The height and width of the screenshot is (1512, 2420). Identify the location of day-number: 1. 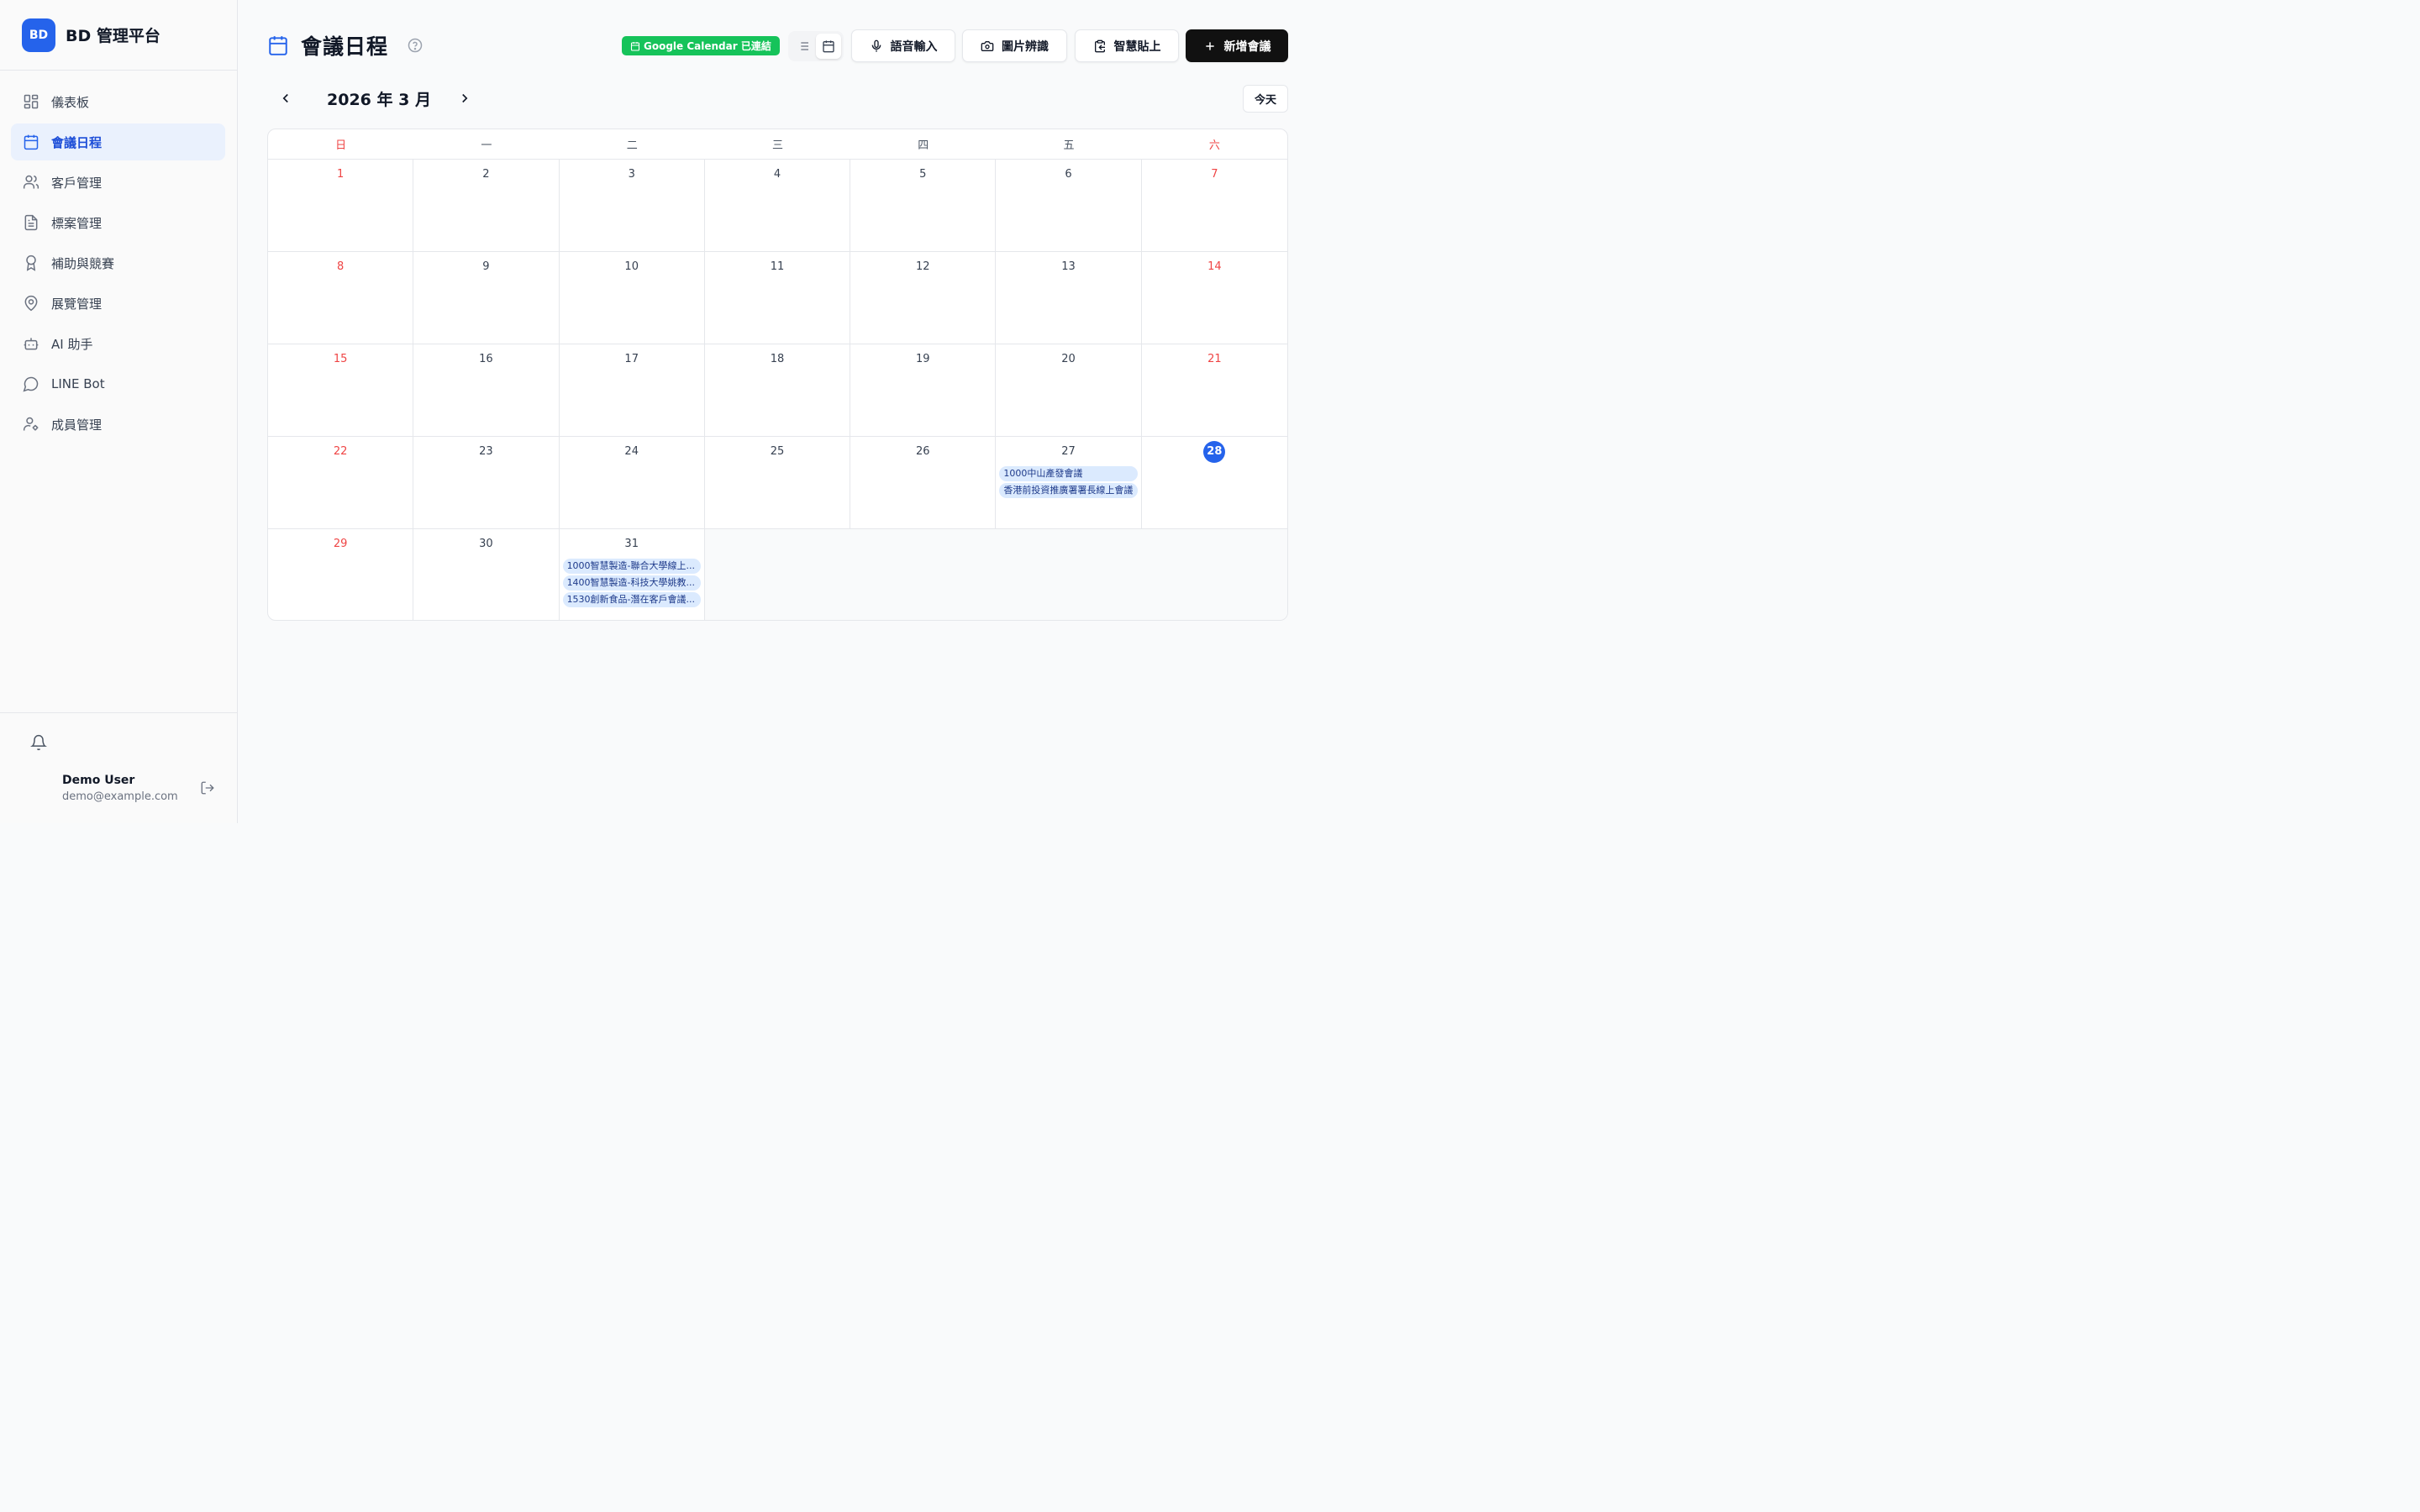
(341, 174).